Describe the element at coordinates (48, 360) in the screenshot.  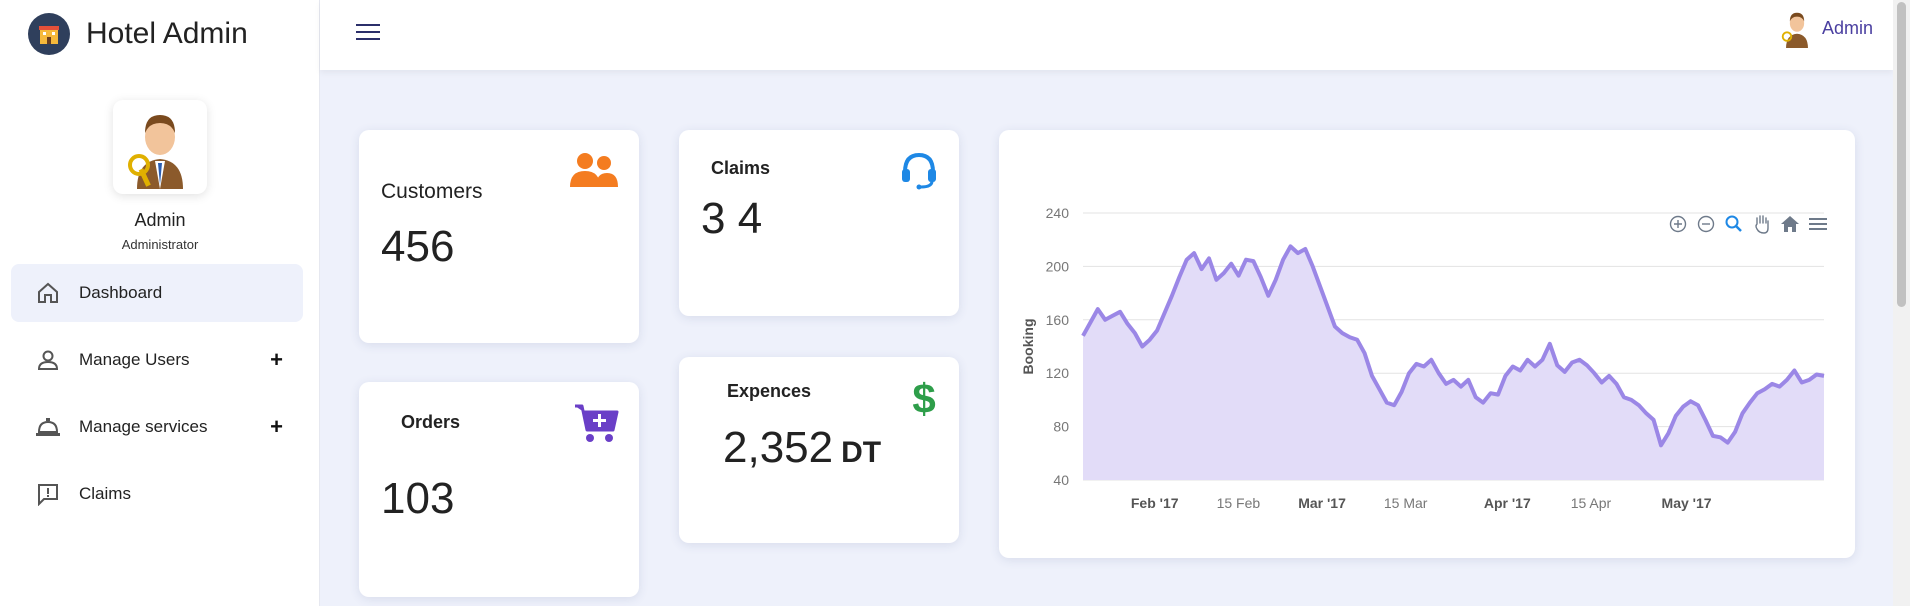
I see `user-icon` at that location.